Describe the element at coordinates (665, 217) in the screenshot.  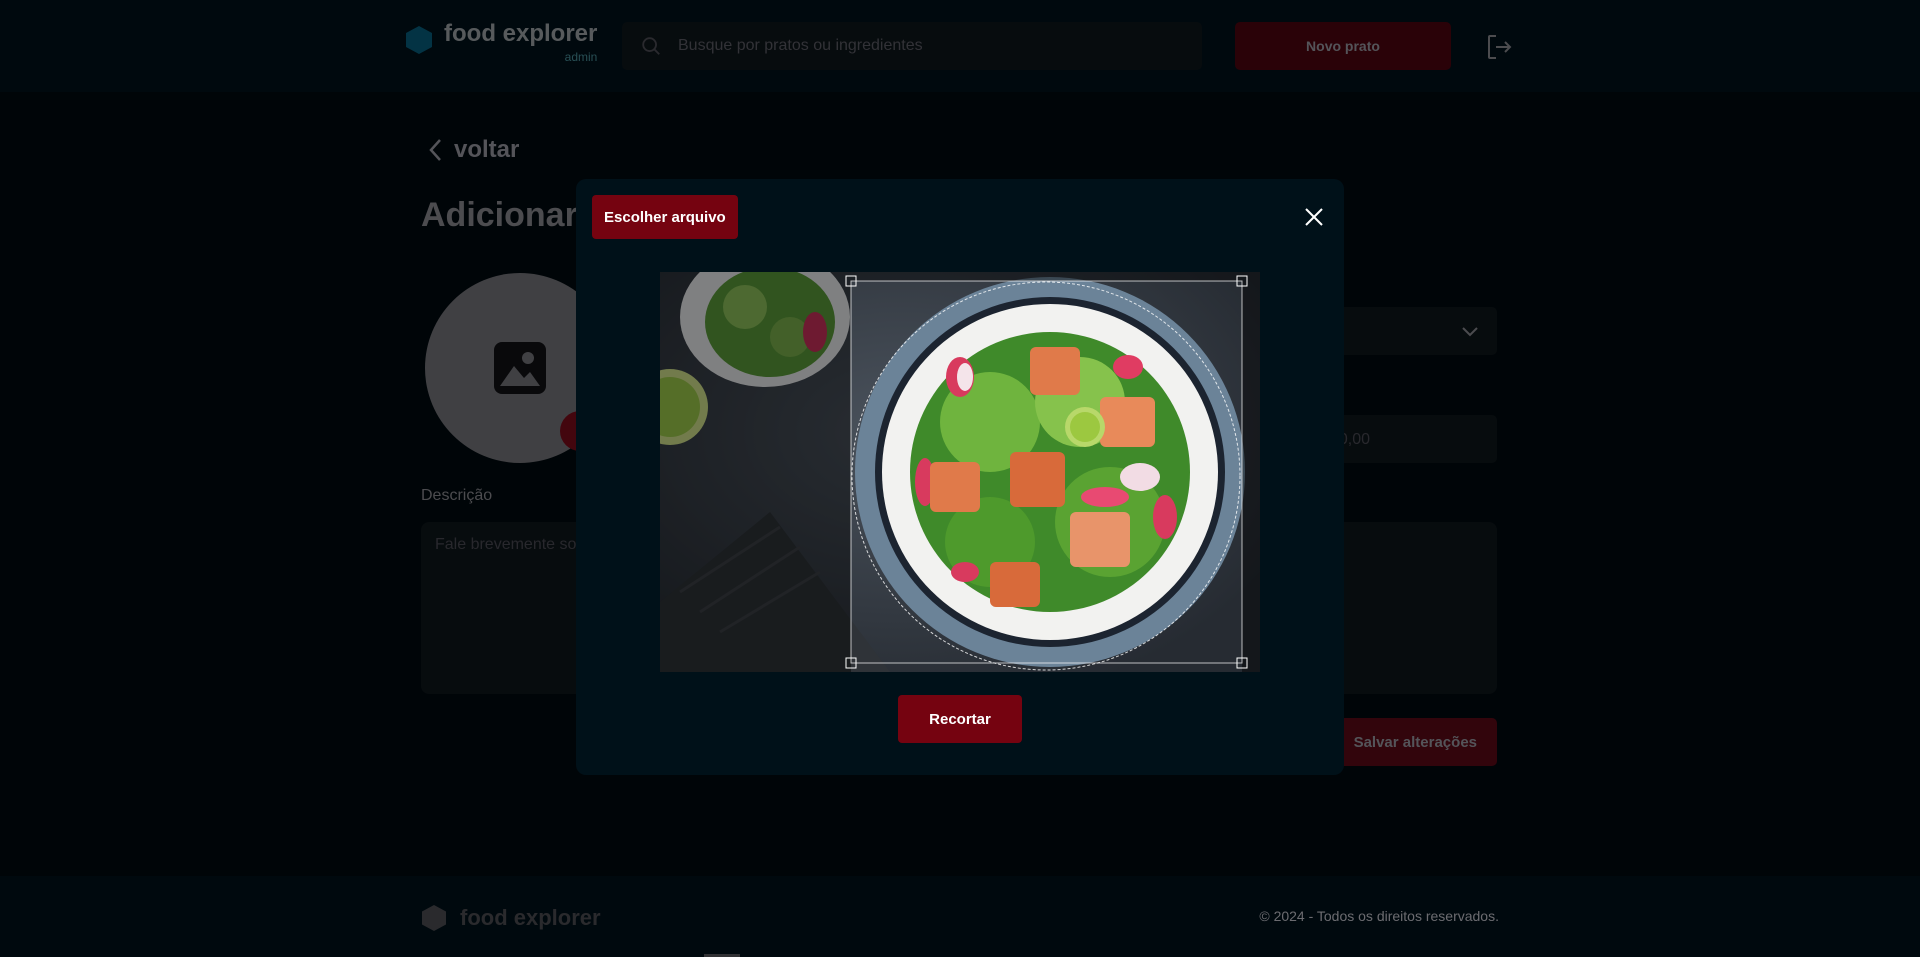
I see `choose-file-button: Escolher arquivo` at that location.